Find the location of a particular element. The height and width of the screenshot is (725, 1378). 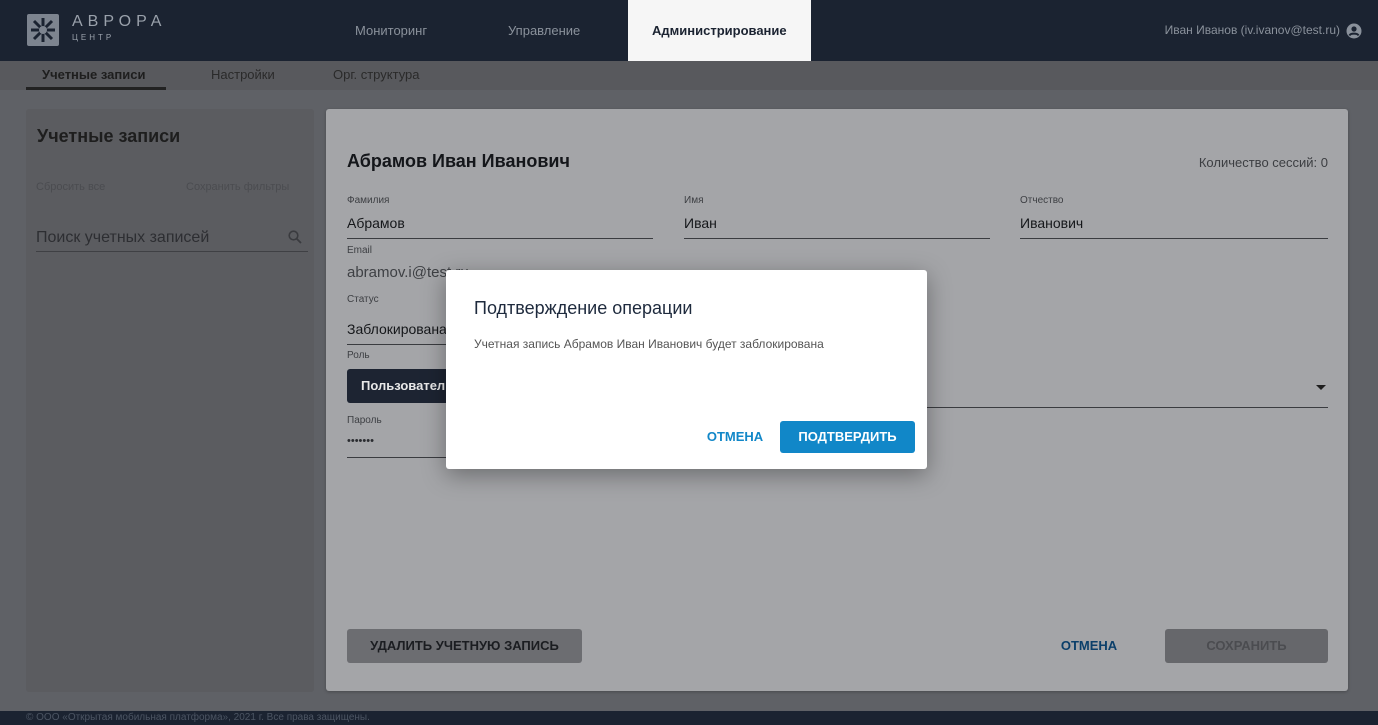

dialog-title: Подтверждение операции is located at coordinates (583, 308).